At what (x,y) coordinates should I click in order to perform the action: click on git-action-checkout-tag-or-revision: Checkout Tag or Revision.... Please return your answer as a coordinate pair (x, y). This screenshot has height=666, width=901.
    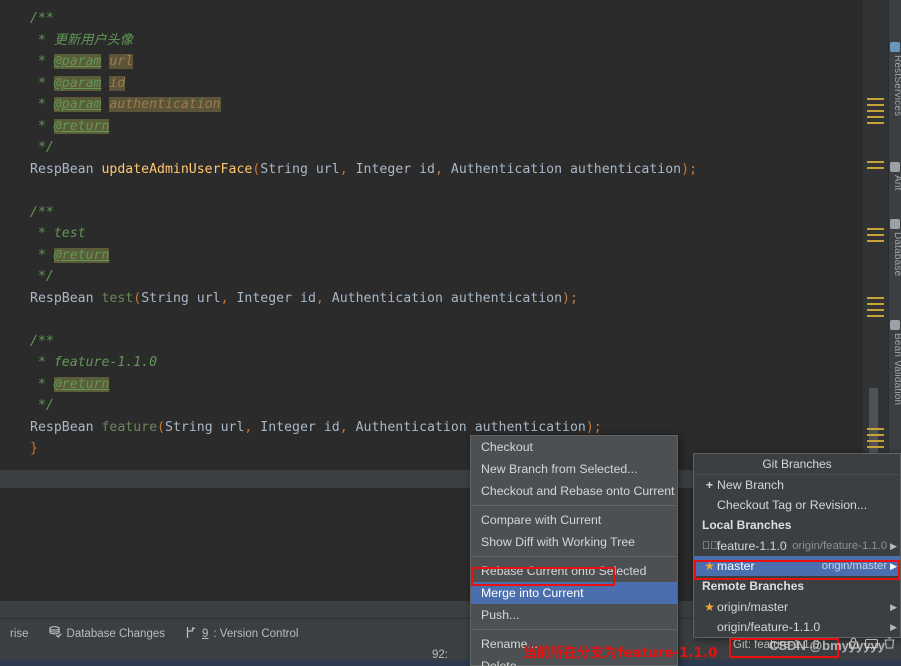
    Looking at the image, I should click on (797, 505).